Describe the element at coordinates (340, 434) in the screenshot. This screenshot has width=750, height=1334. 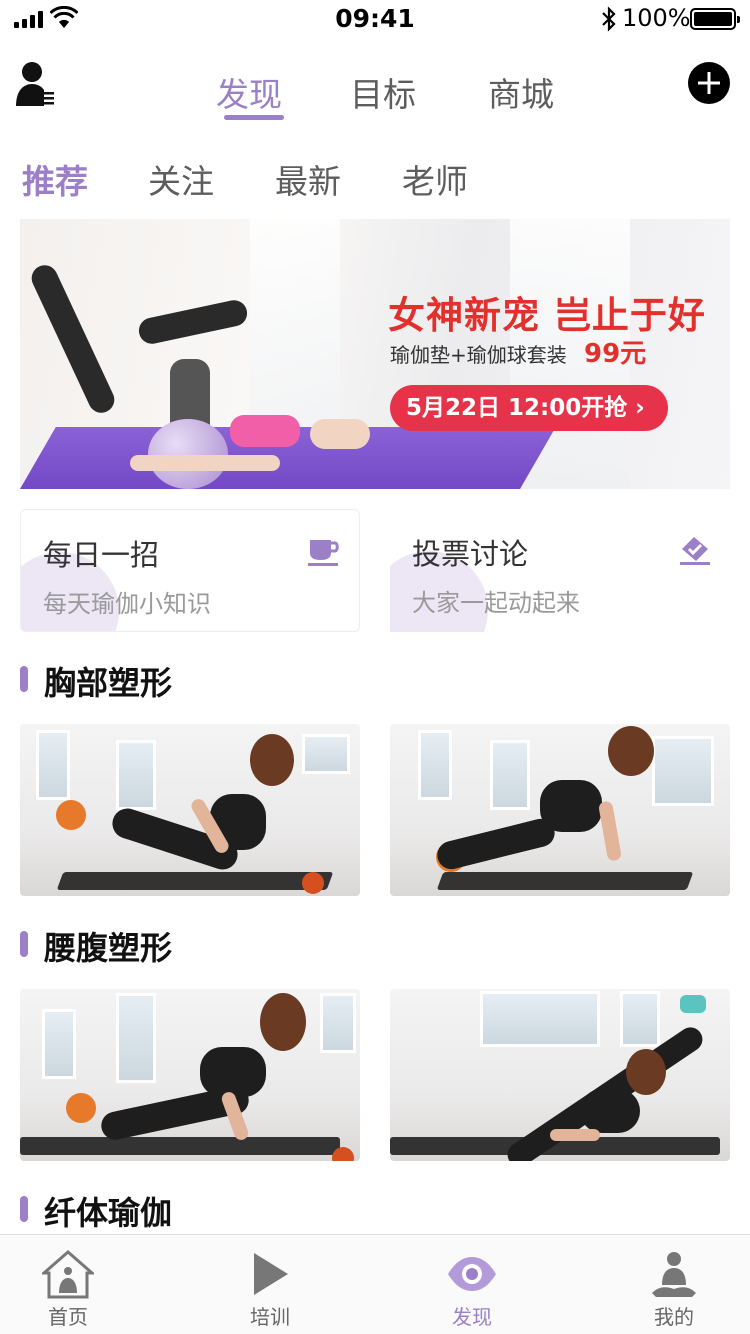
I see `banner-head` at that location.